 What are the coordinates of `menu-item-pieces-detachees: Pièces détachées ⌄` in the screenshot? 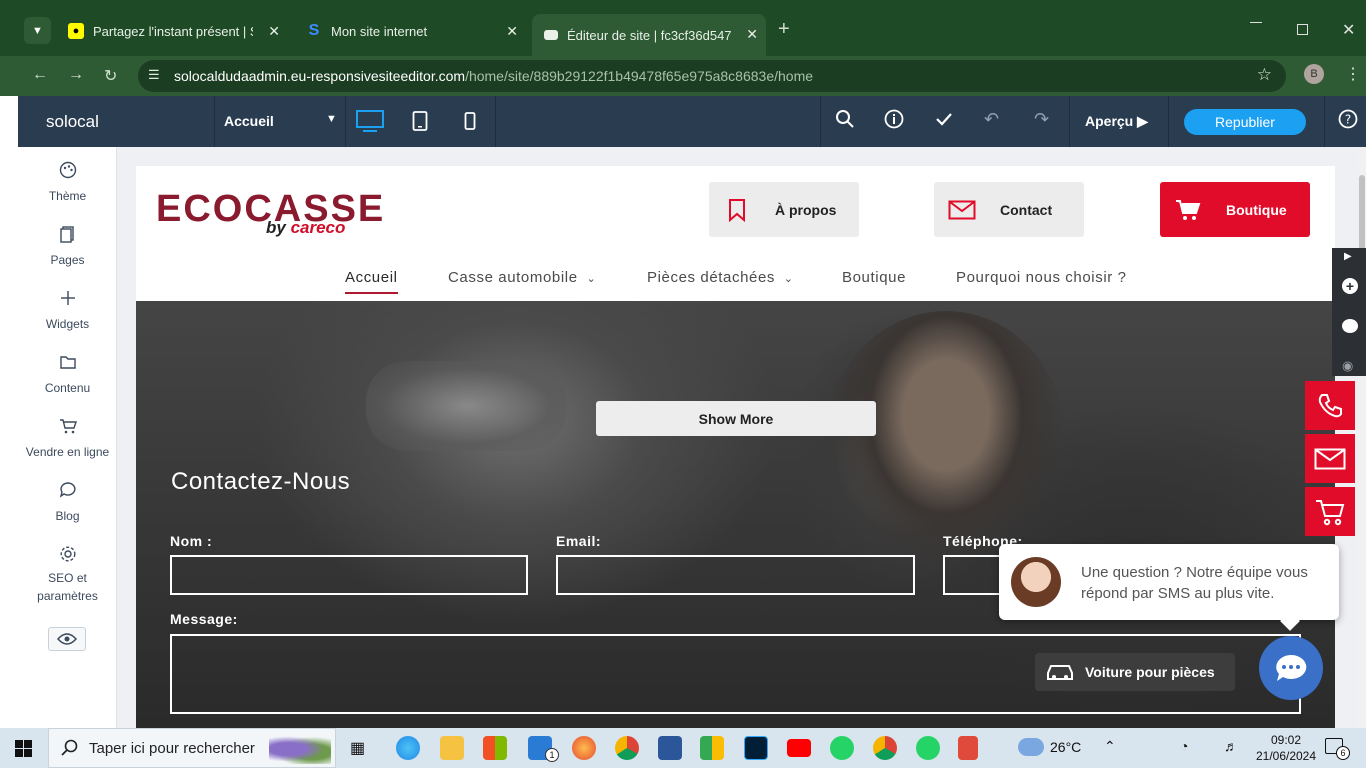 It's located at (720, 277).